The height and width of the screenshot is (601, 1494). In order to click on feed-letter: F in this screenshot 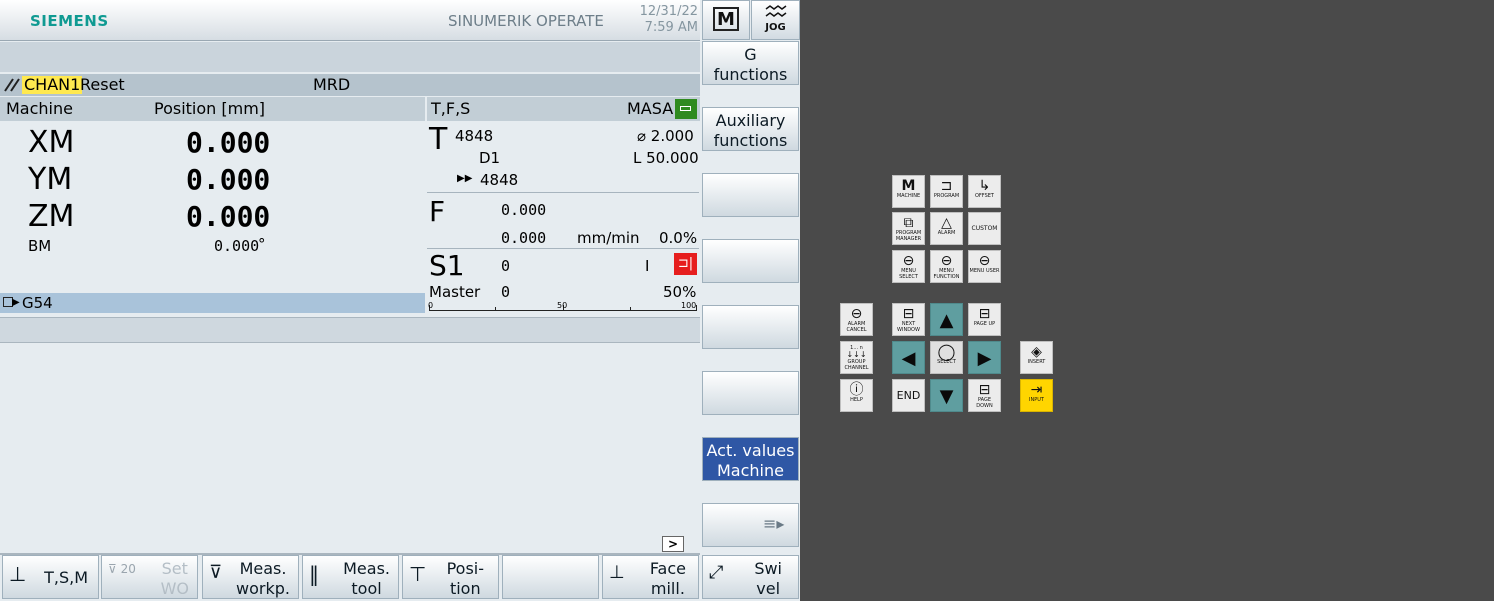, I will do `click(437, 211)`.